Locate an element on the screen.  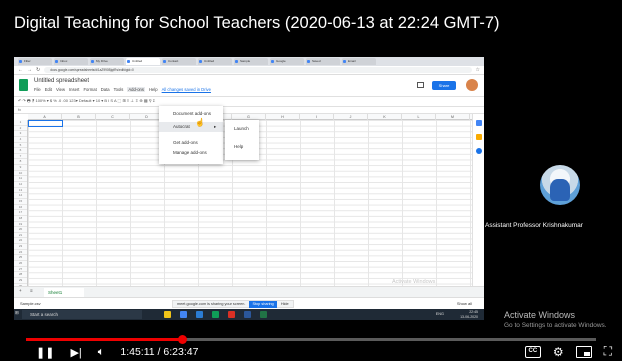
browser-tab: Untitled is located at coordinates (215, 61).